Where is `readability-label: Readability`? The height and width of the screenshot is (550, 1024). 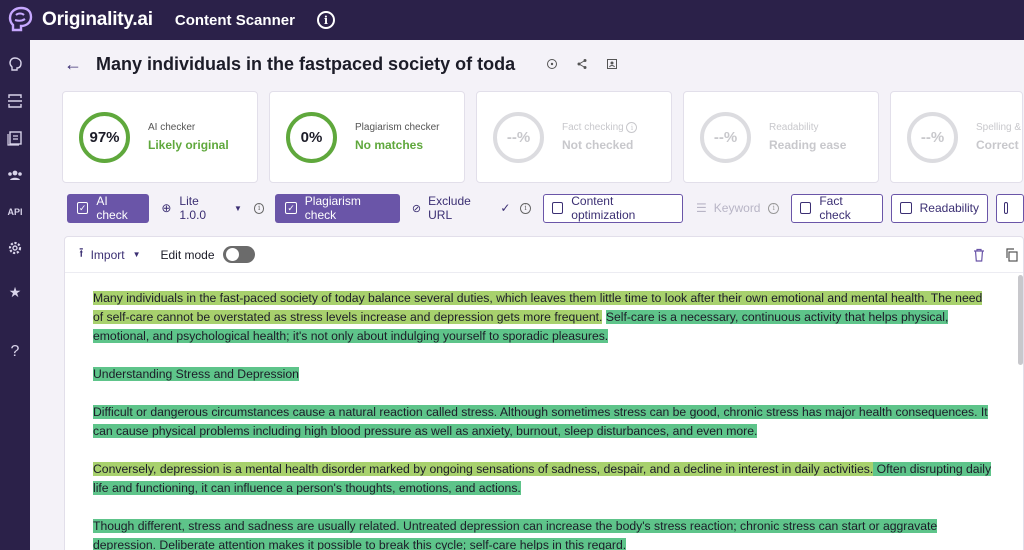
readability-label: Readability is located at coordinates (949, 208).